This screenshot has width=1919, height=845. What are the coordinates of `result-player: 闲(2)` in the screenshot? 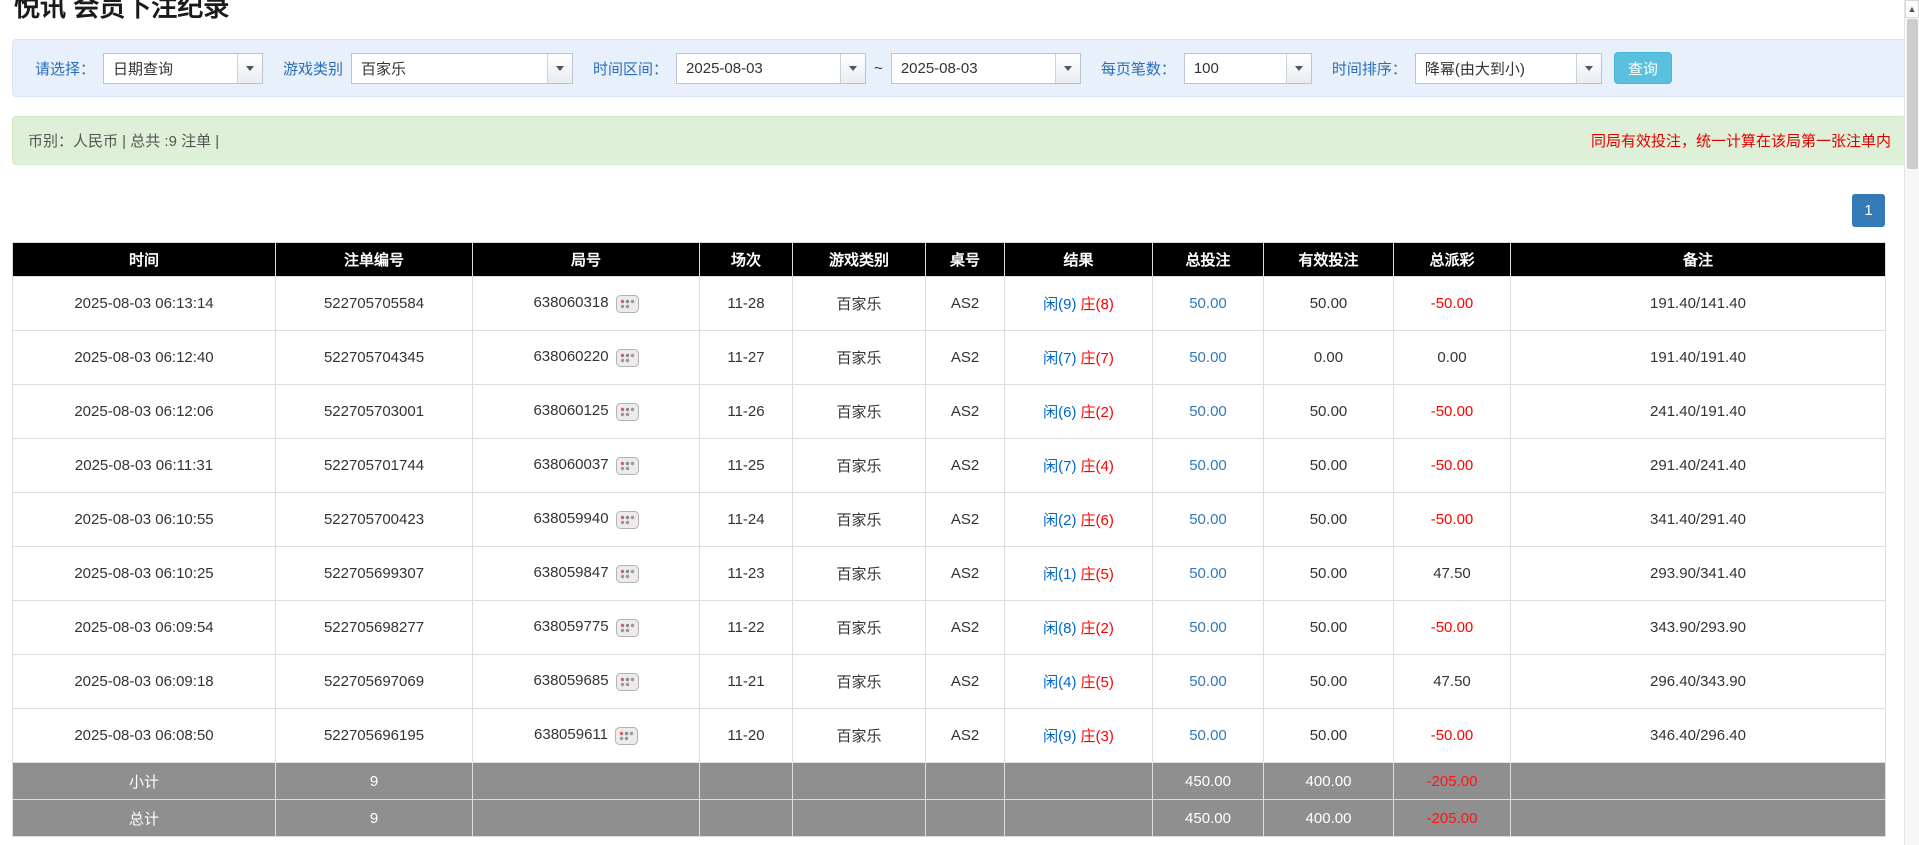 It's located at (1060, 520).